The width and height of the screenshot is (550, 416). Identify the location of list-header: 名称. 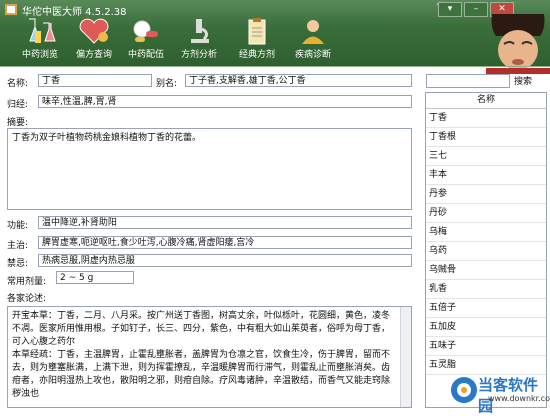
(486, 101).